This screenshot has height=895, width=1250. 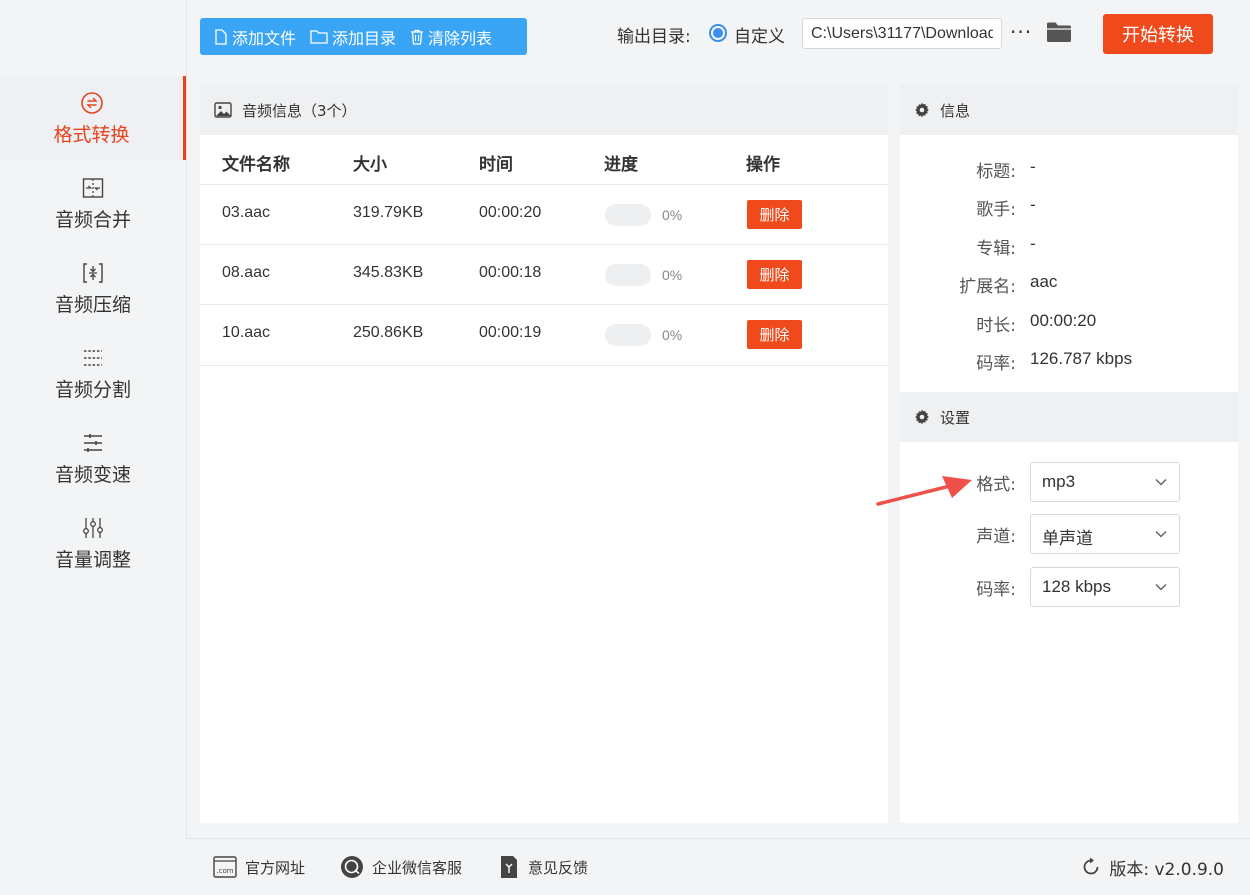 I want to click on compress-icon, so click(x=93, y=273).